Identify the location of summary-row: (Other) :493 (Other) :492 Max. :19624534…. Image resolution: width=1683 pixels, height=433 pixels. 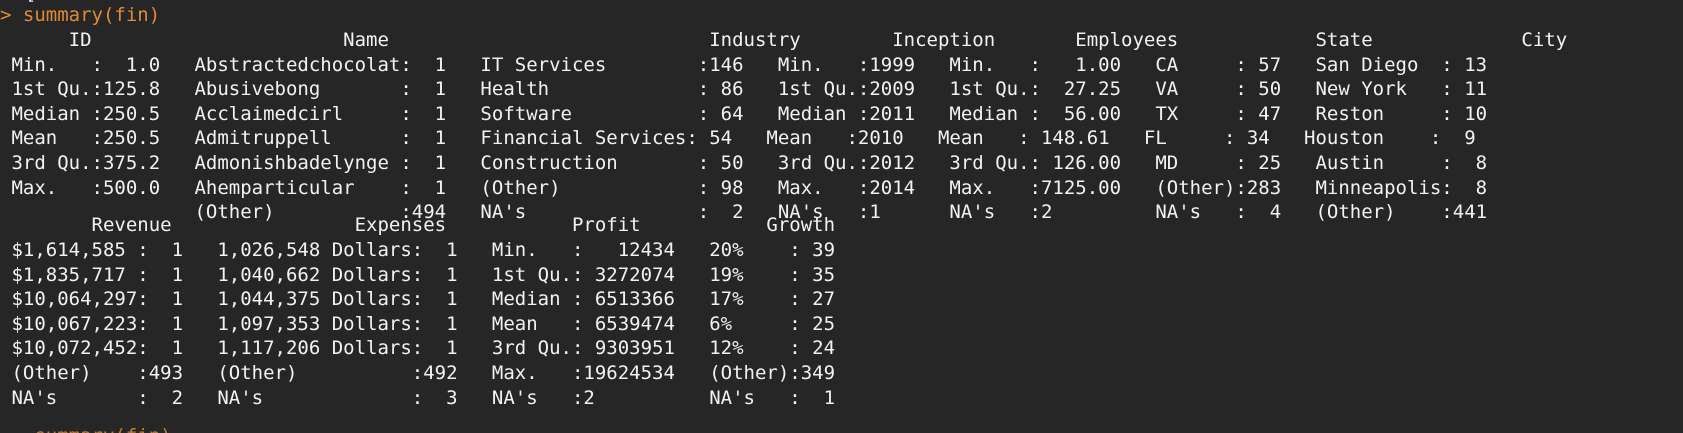
(429, 373).